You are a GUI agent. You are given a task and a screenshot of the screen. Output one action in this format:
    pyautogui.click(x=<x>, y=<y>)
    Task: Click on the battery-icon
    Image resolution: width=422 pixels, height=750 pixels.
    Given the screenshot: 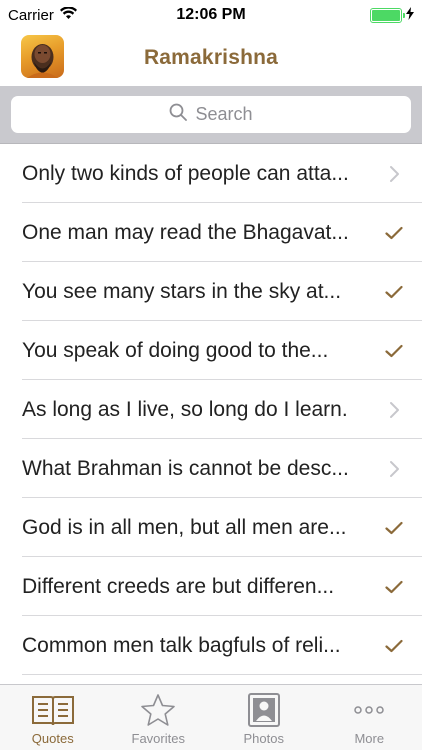 What is the action you would take?
    pyautogui.click(x=387, y=15)
    